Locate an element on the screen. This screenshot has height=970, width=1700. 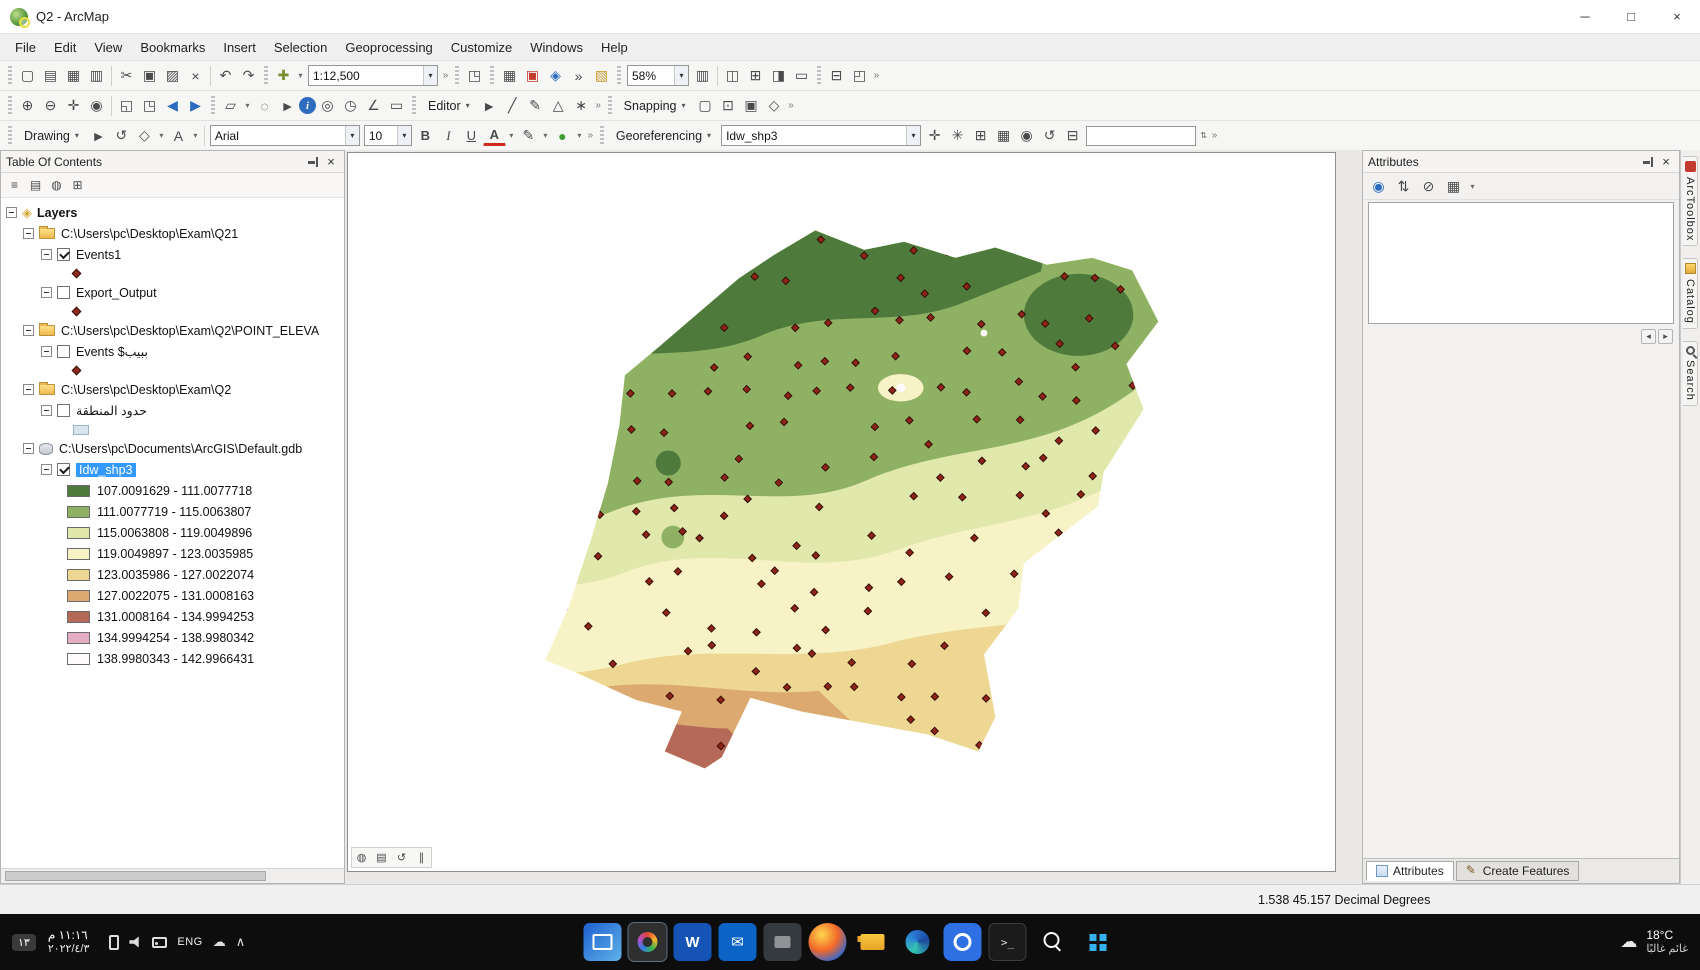
toc-layer-row: حدود المنطقة is located at coordinates (172, 410).